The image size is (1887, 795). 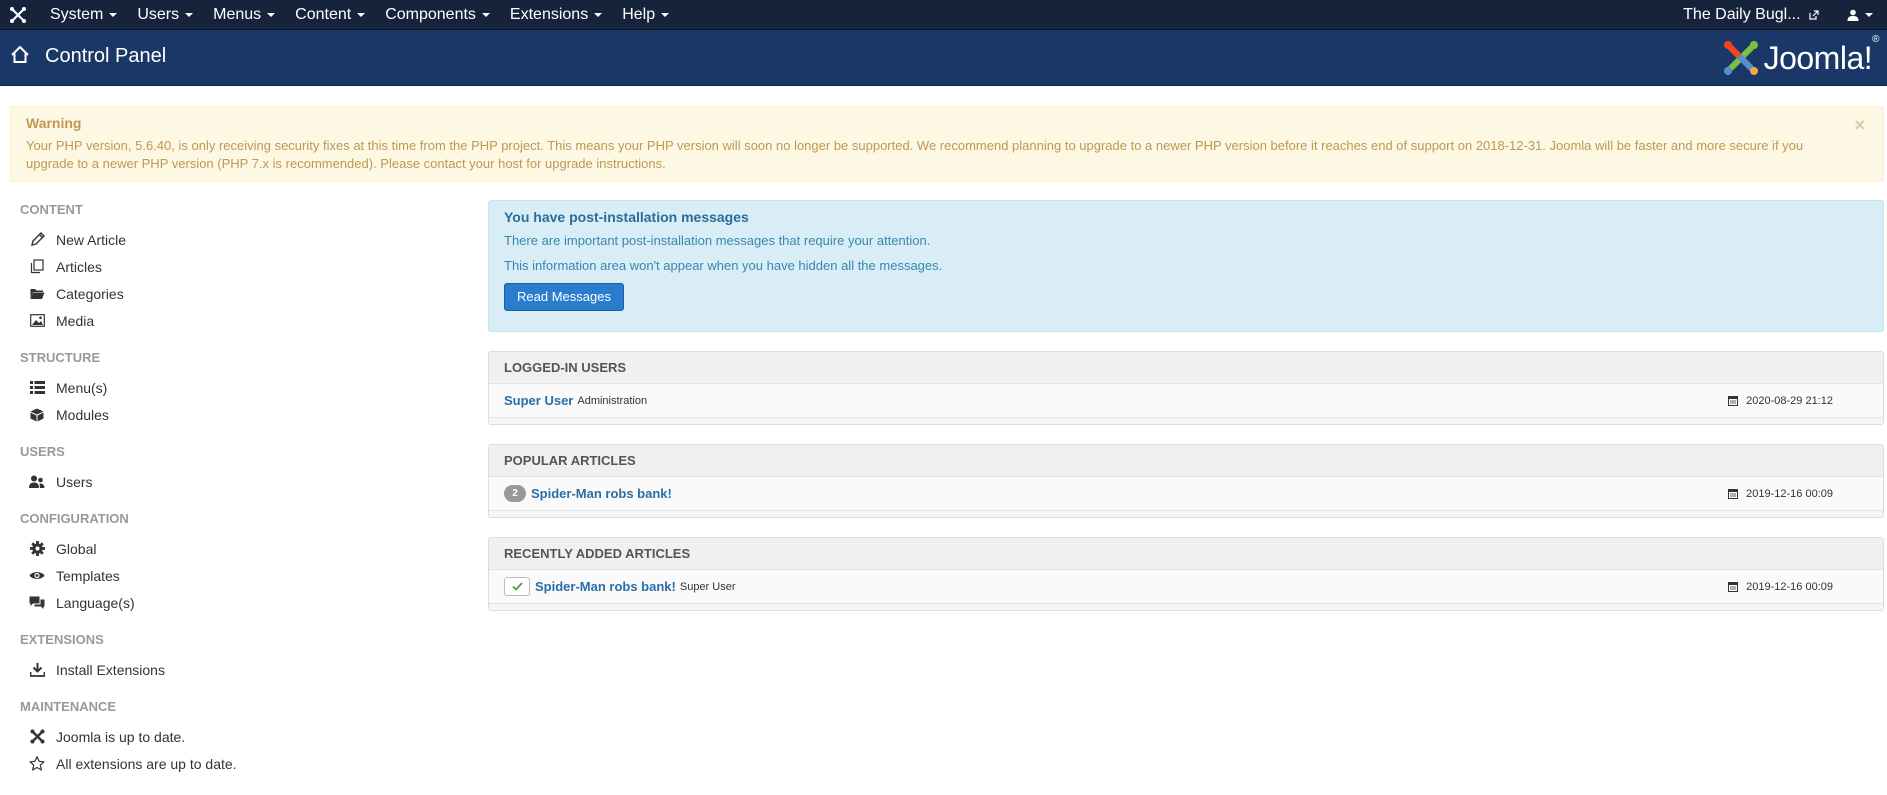 I want to click on article-author: Super User, so click(x=707, y=586).